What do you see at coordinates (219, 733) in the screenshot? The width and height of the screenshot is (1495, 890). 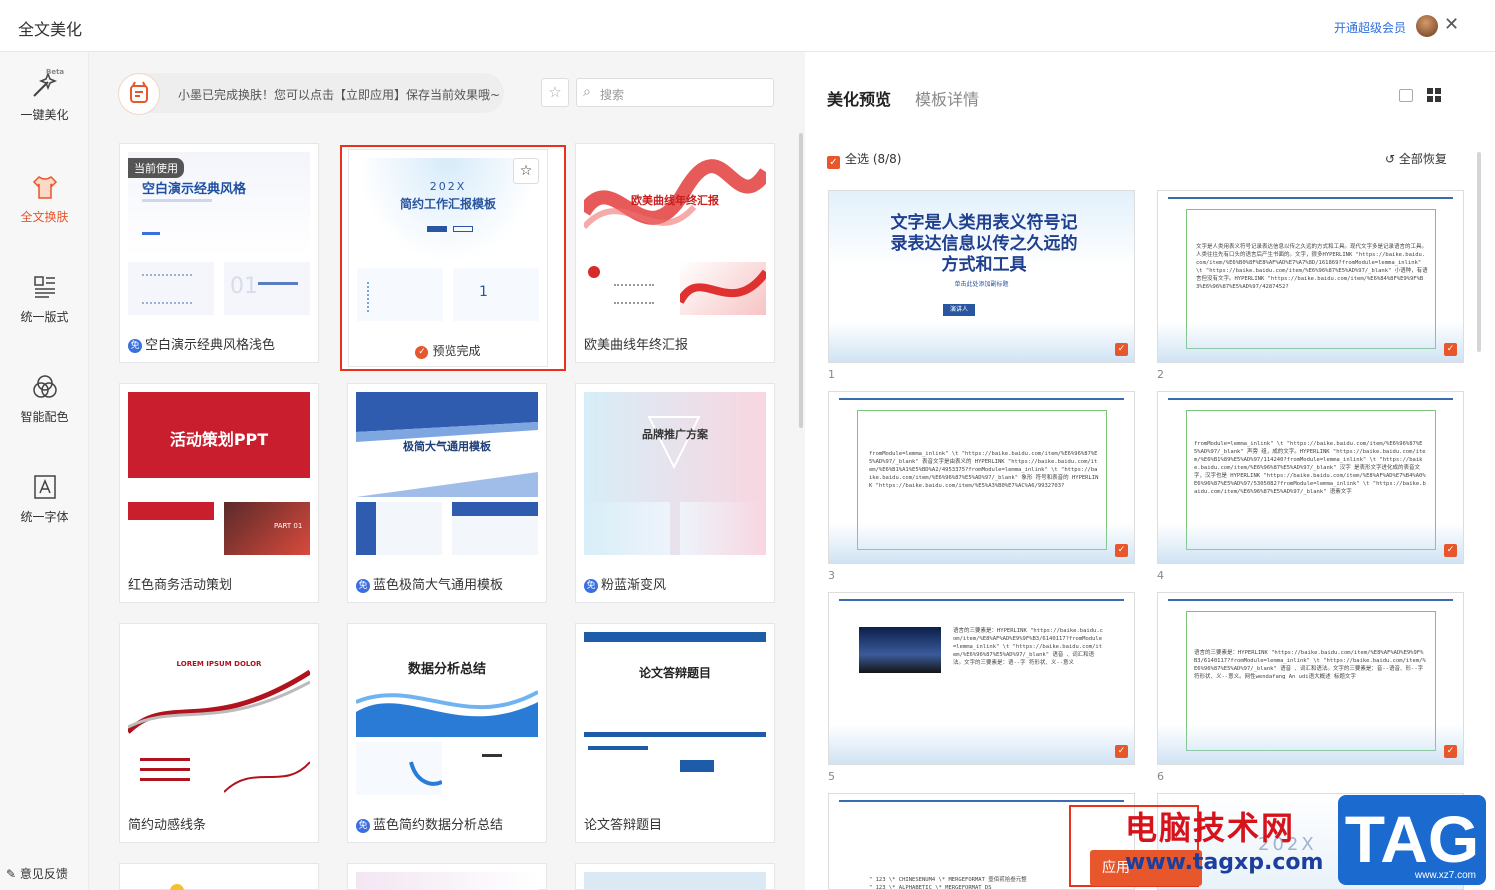 I see `template-card: LOREM IPSUM DOLOR 简约动感线条` at bounding box center [219, 733].